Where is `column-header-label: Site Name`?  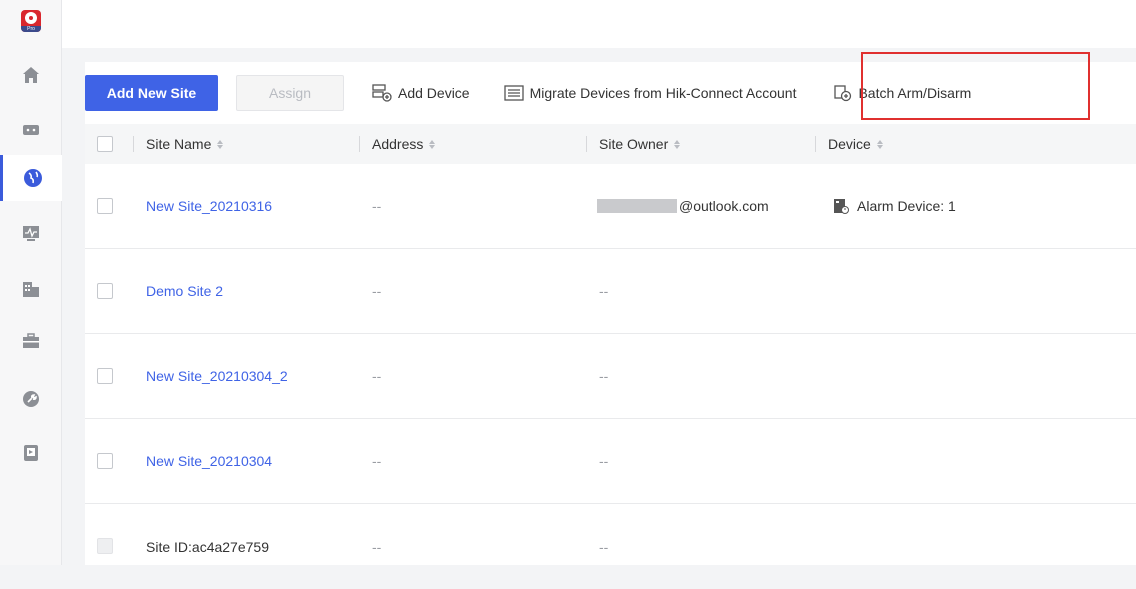
column-header-label: Site Name is located at coordinates (179, 144).